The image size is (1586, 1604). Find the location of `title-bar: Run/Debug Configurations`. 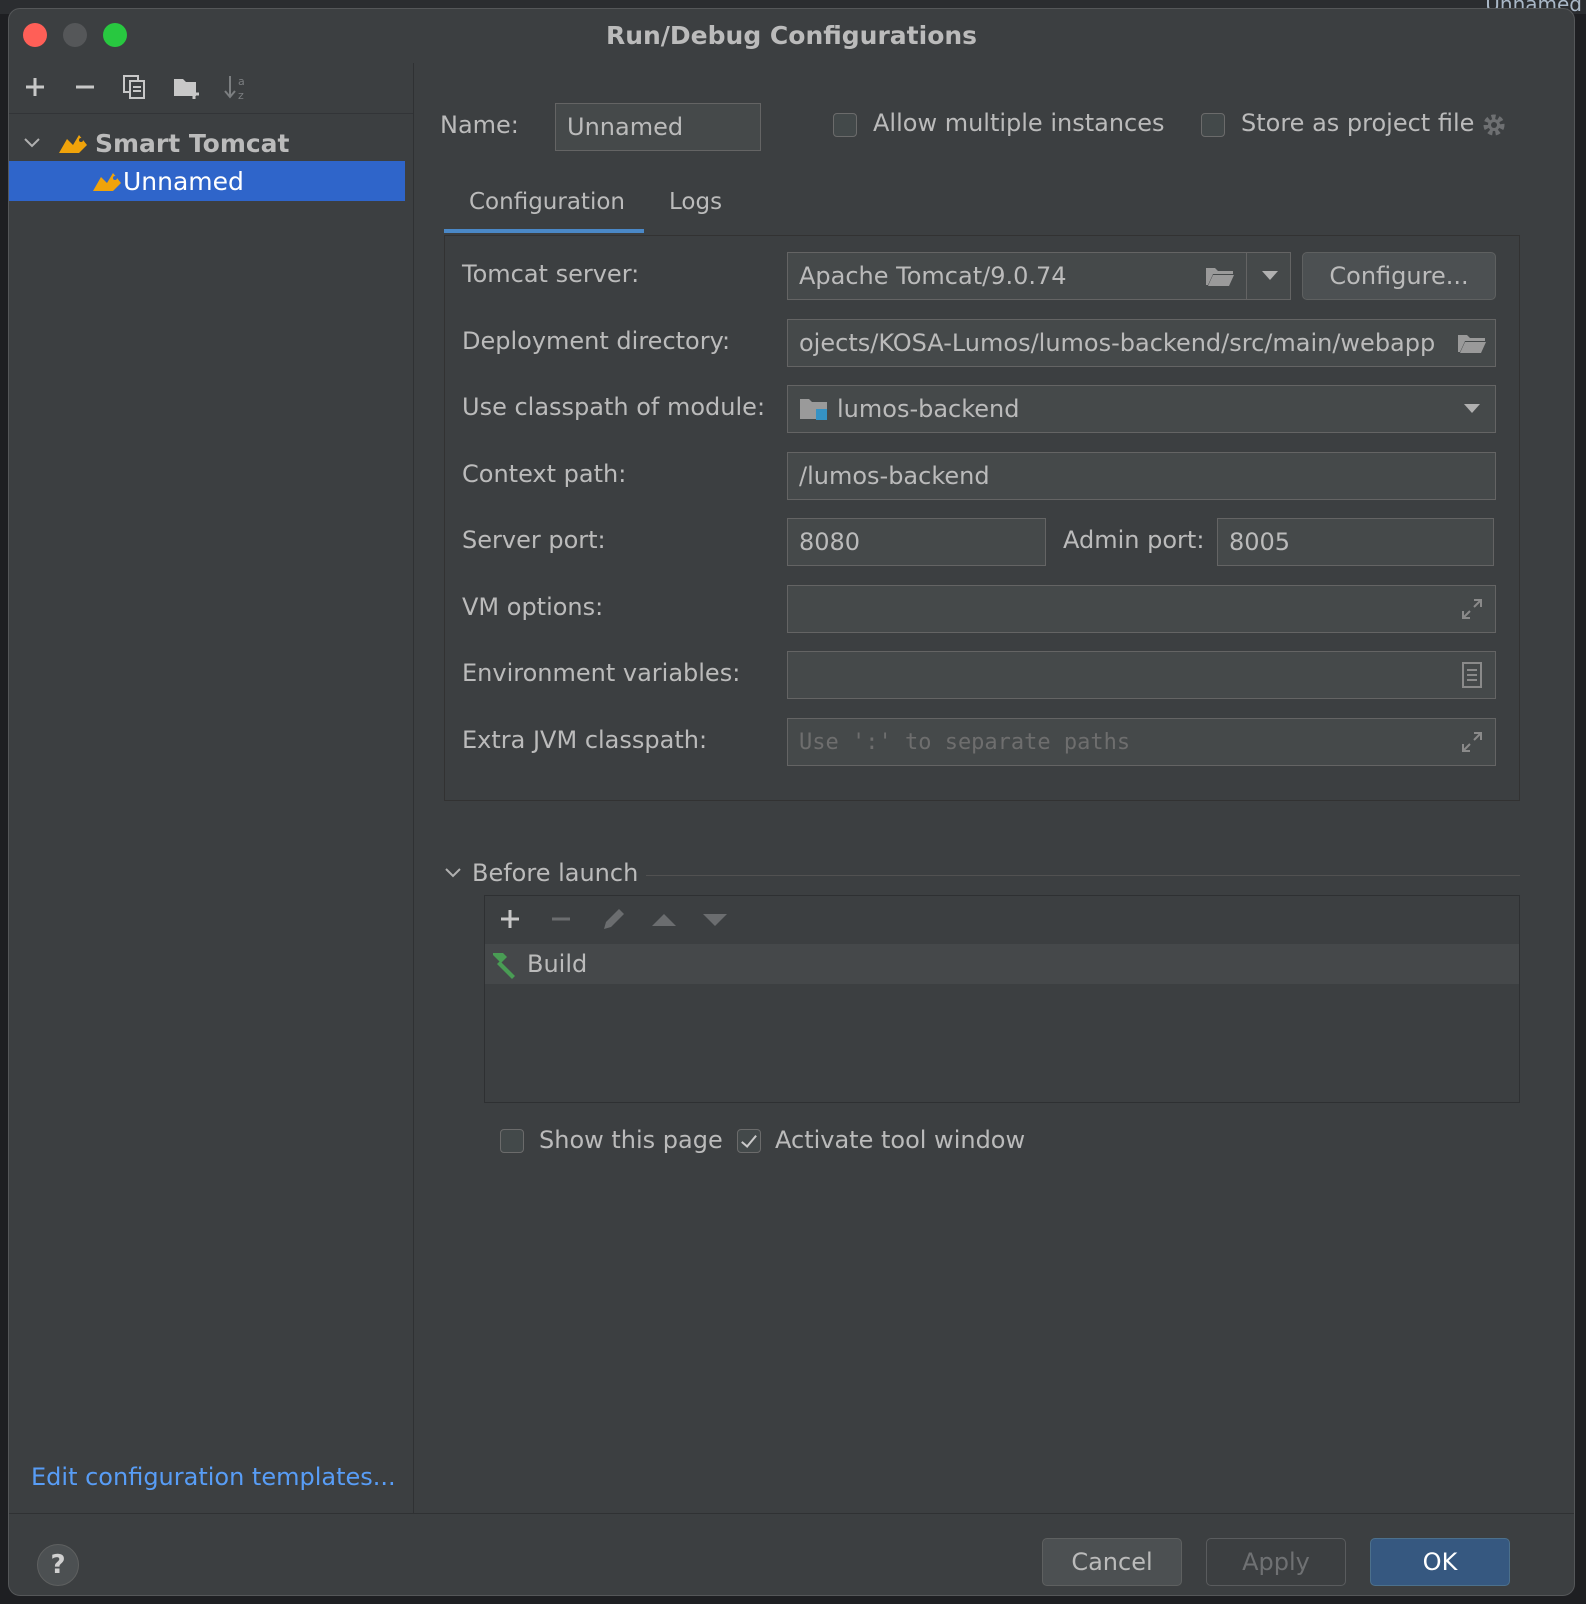

title-bar: Run/Debug Configurations is located at coordinates (791, 36).